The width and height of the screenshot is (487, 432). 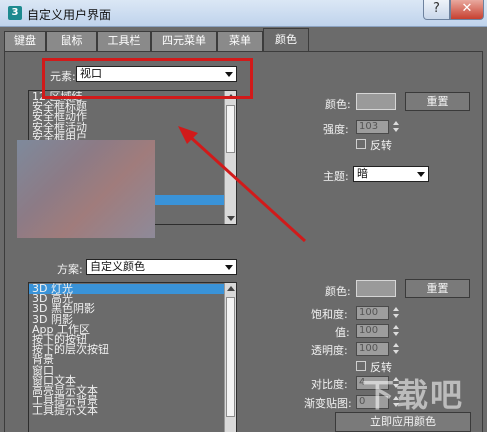 I want to click on watermark-text: 下载吧, so click(x=413, y=395).